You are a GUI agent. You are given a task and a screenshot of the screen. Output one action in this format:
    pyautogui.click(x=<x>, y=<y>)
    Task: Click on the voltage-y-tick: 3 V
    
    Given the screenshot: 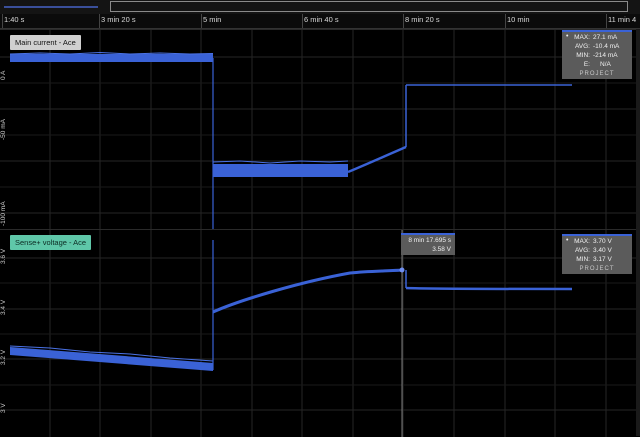 What is the action you would take?
    pyautogui.click(x=3, y=408)
    